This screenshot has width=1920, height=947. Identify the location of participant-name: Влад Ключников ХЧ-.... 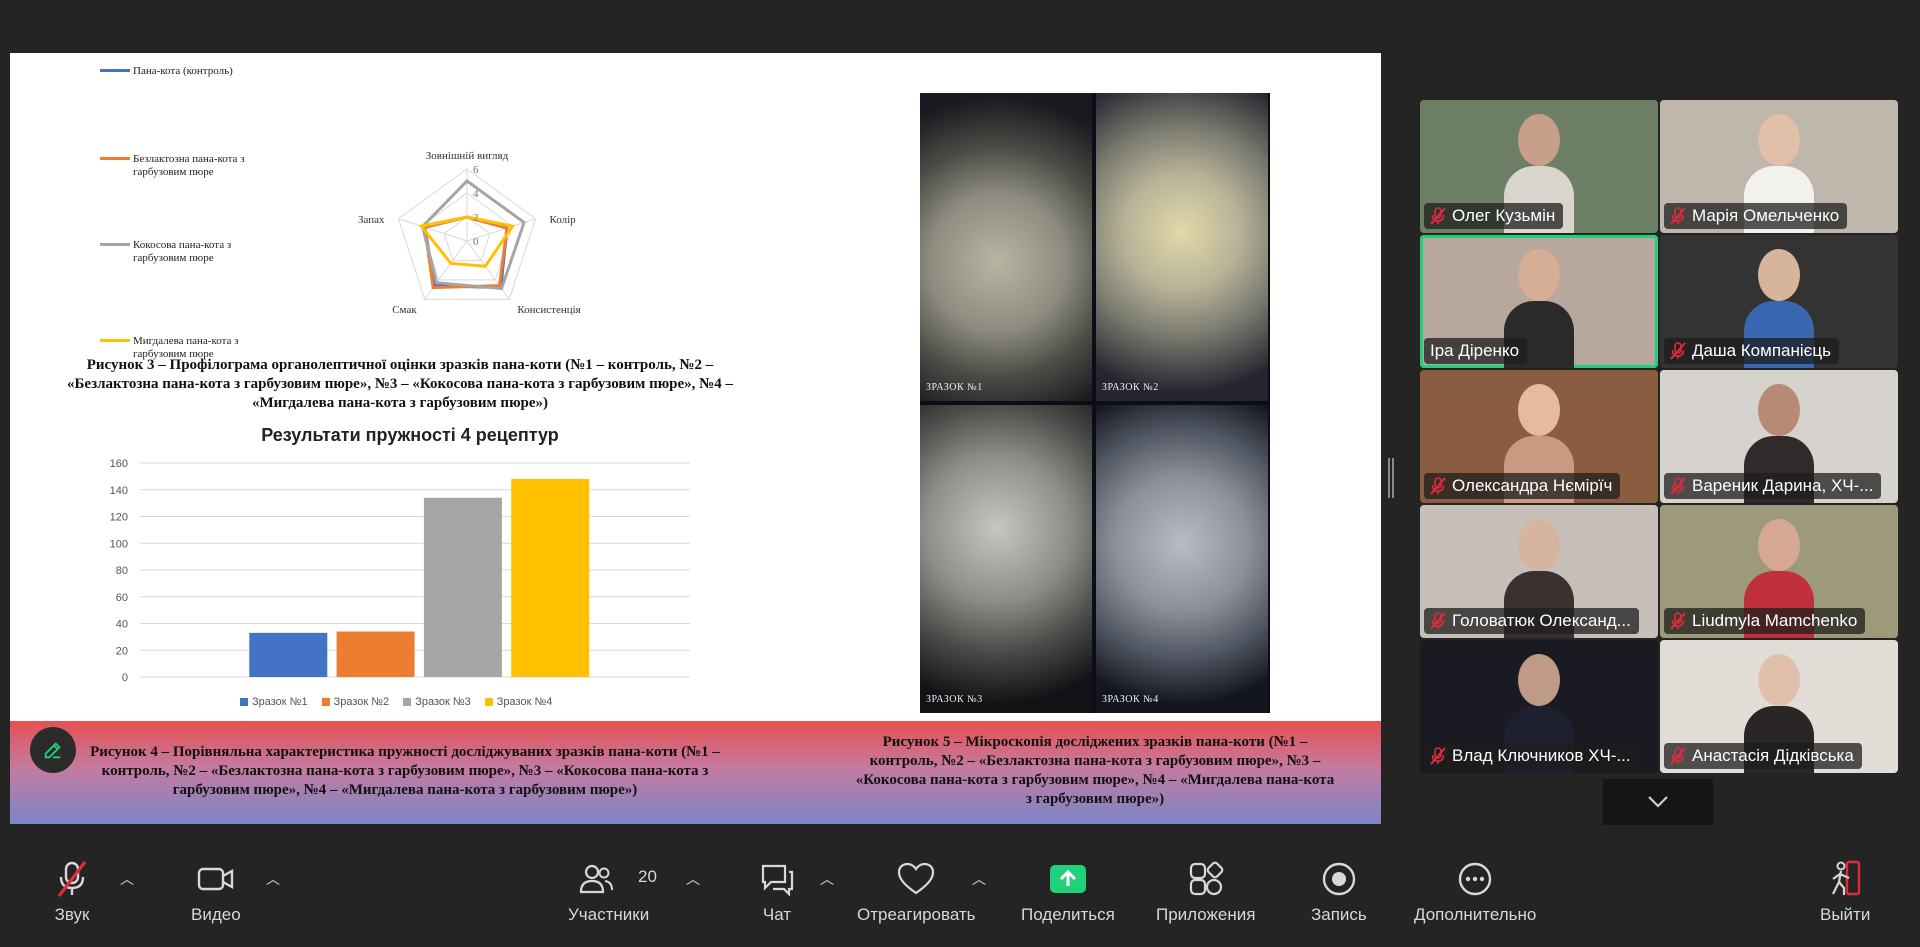
(1541, 755).